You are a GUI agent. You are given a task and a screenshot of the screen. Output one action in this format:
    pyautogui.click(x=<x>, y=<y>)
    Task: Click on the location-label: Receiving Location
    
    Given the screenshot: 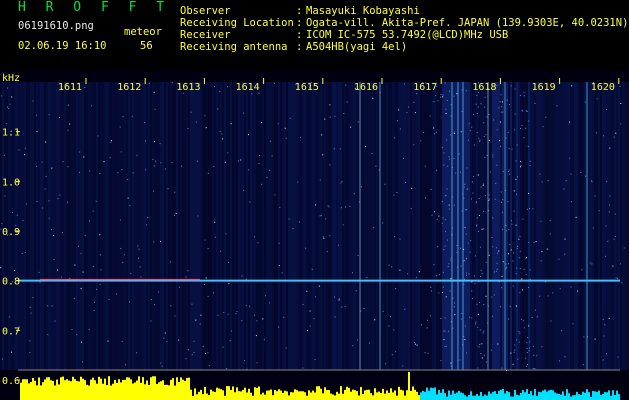 What is the action you would take?
    pyautogui.click(x=237, y=23)
    